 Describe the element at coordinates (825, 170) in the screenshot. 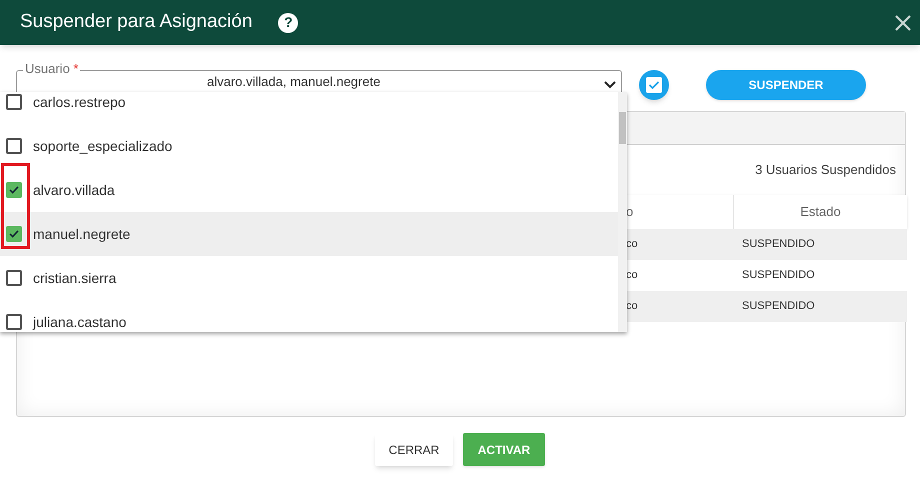

I see `suspended-count: 3 Usuarios Suspendidos` at that location.